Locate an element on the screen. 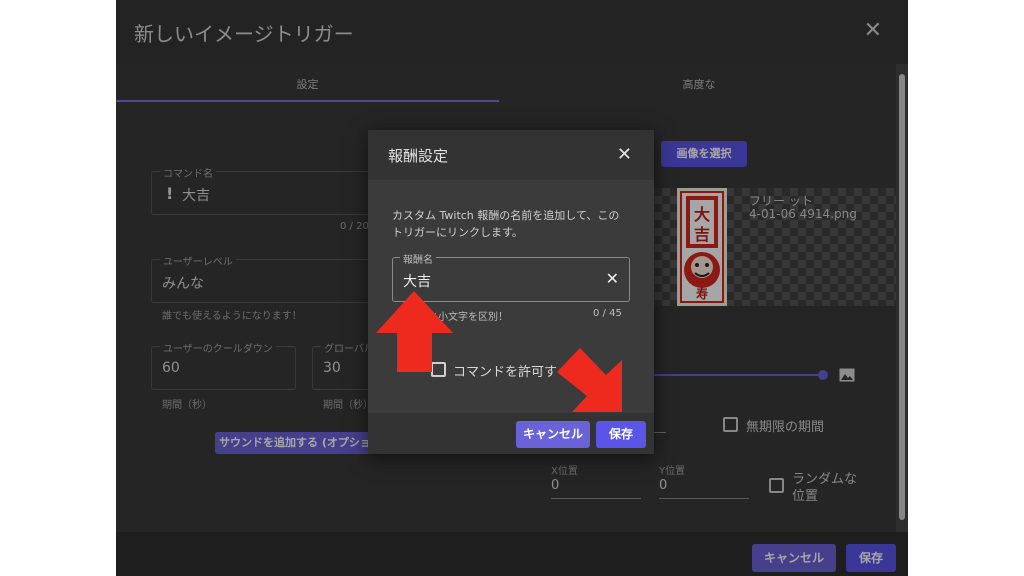 This screenshot has width=1024, height=576. reward-name-field: 報酬名 大吉 ✕ is located at coordinates (511, 276).